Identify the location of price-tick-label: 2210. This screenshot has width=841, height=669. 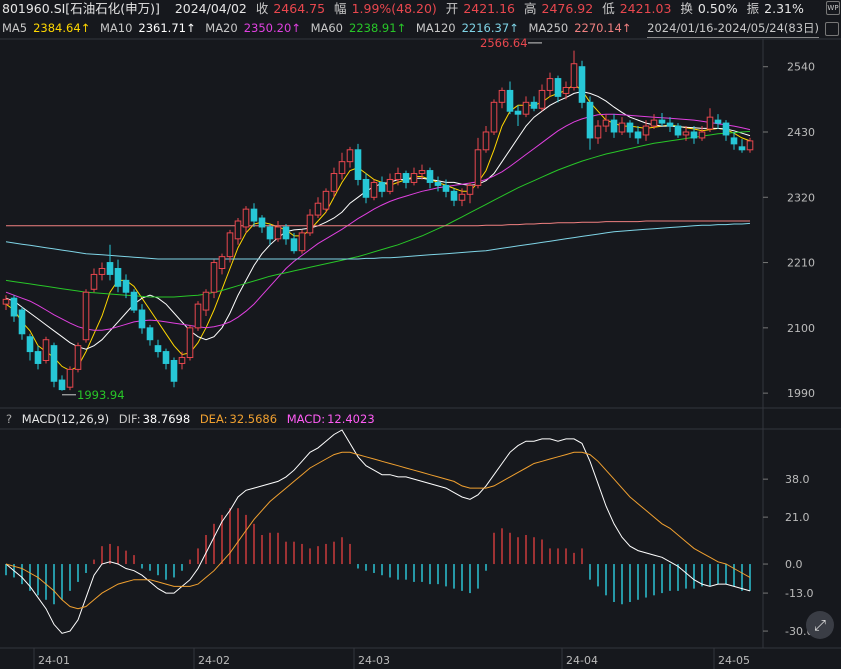
(801, 263).